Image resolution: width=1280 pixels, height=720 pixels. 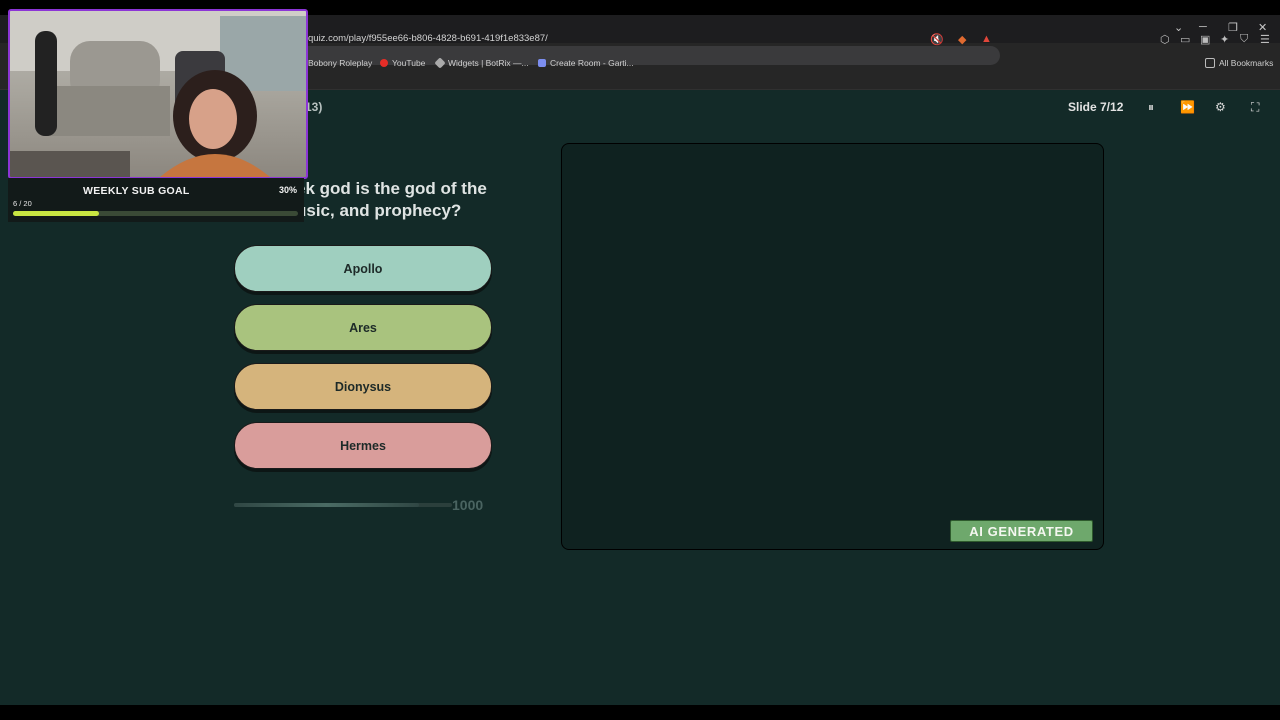 I want to click on mute-icon: 🔇, so click(x=937, y=39).